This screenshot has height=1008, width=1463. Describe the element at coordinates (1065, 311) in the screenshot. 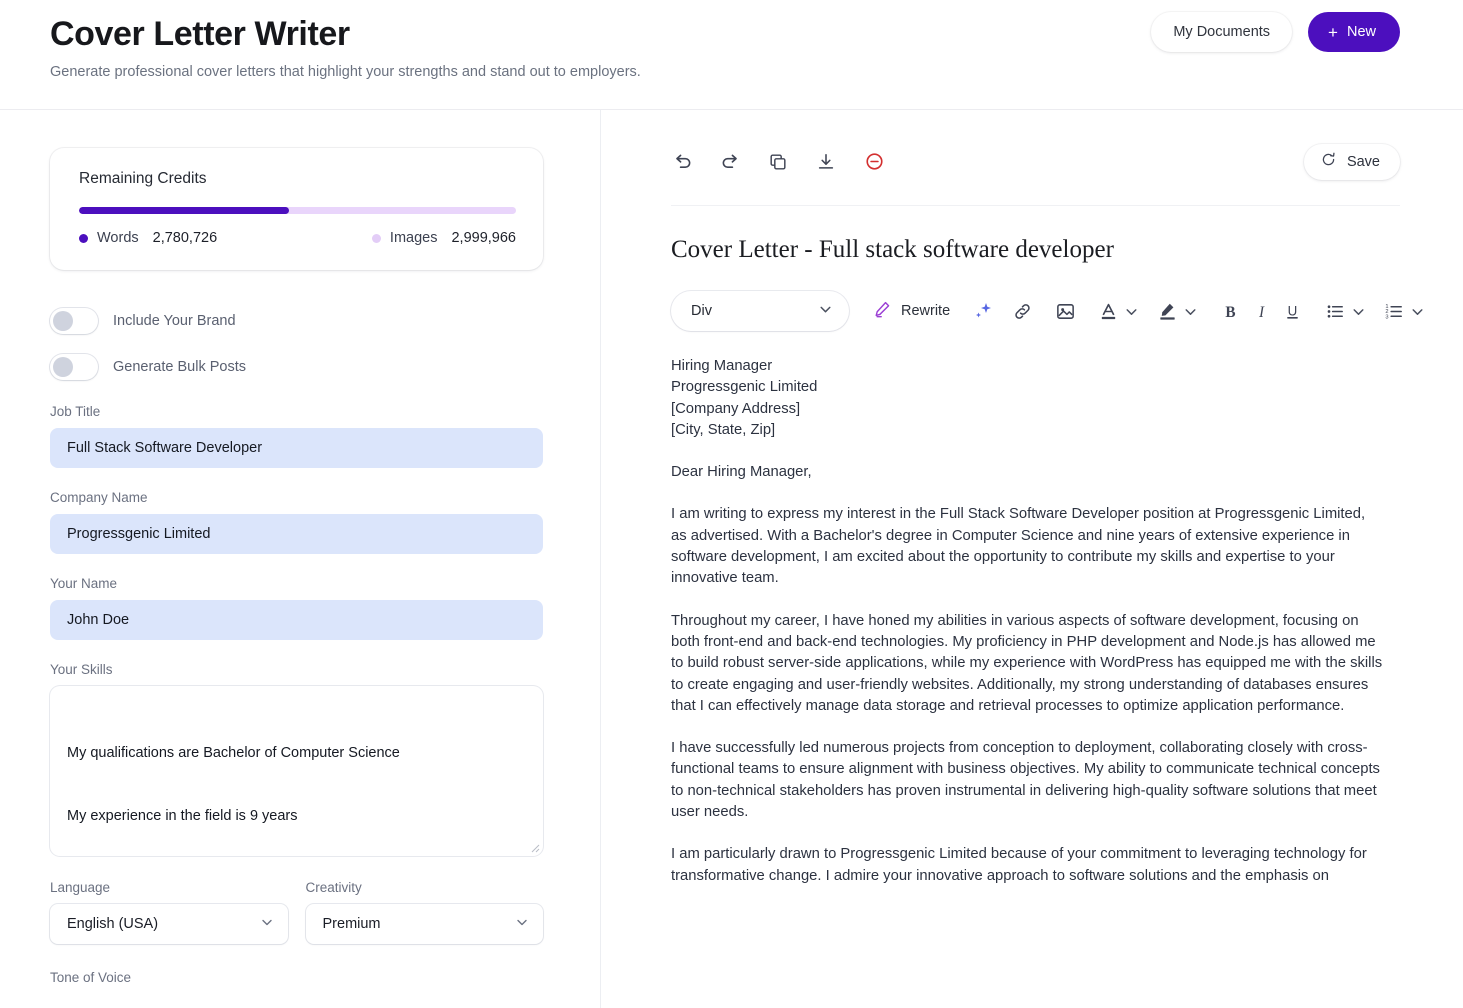

I see `insert-image-icon` at that location.